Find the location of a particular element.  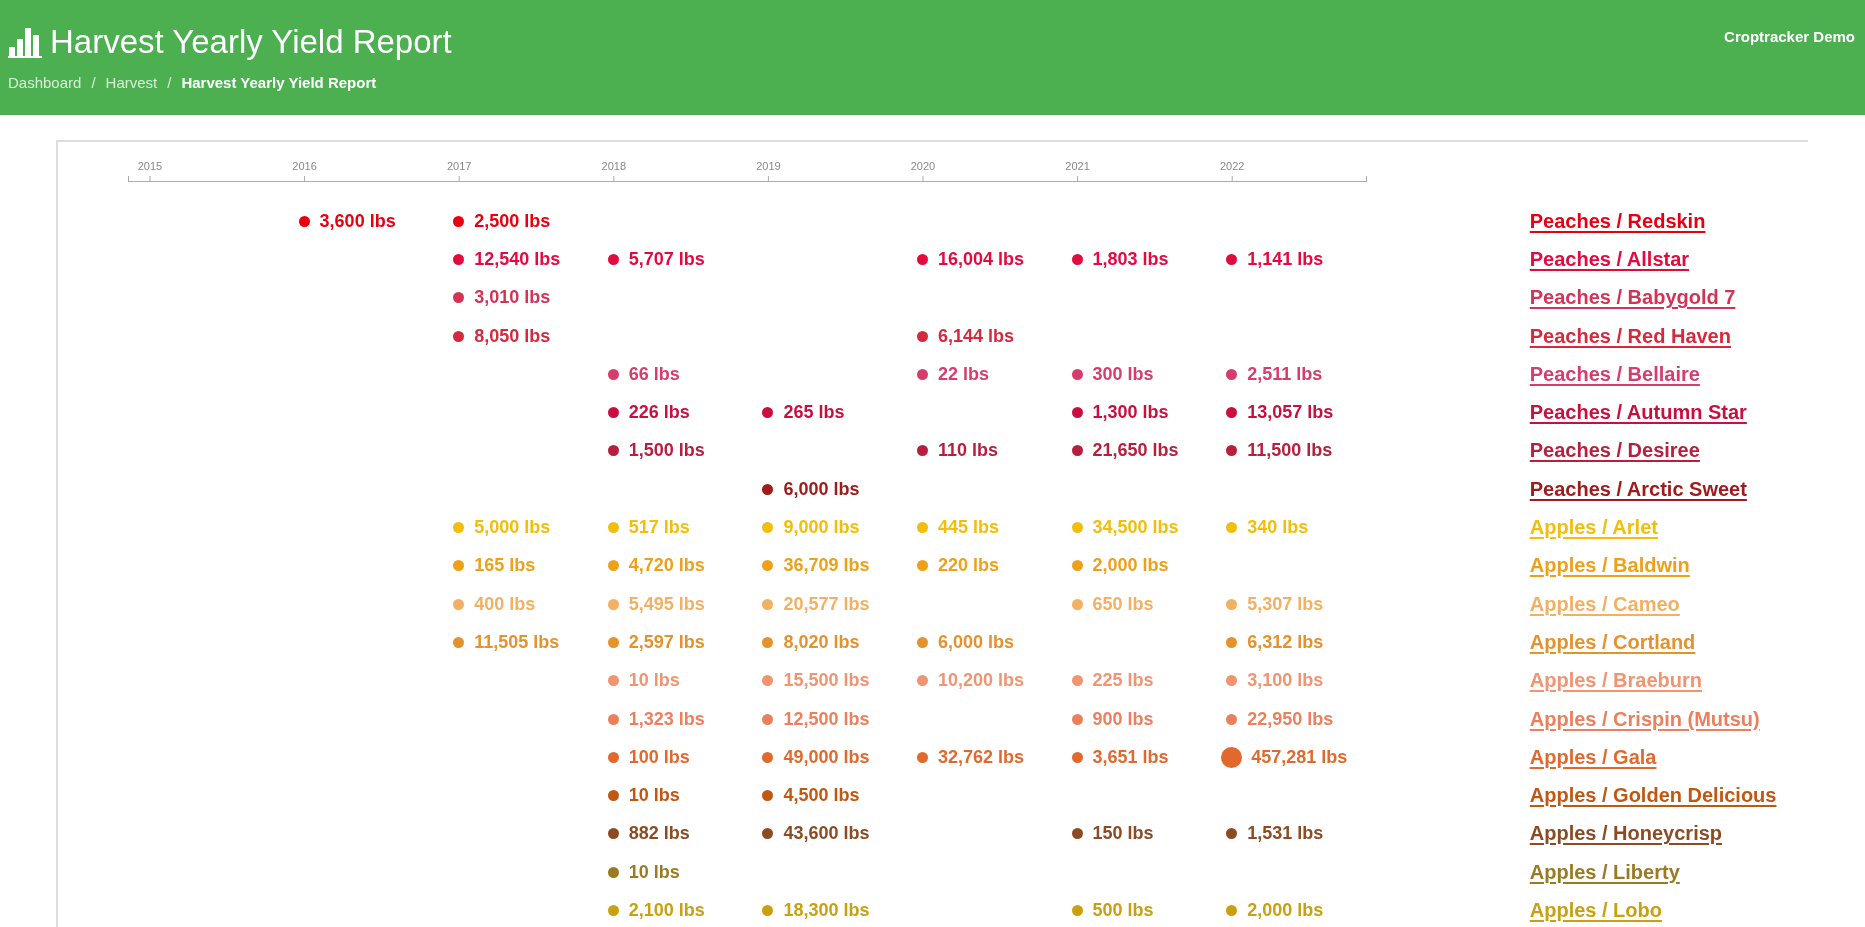

yield-value: 22 lbs is located at coordinates (963, 374).